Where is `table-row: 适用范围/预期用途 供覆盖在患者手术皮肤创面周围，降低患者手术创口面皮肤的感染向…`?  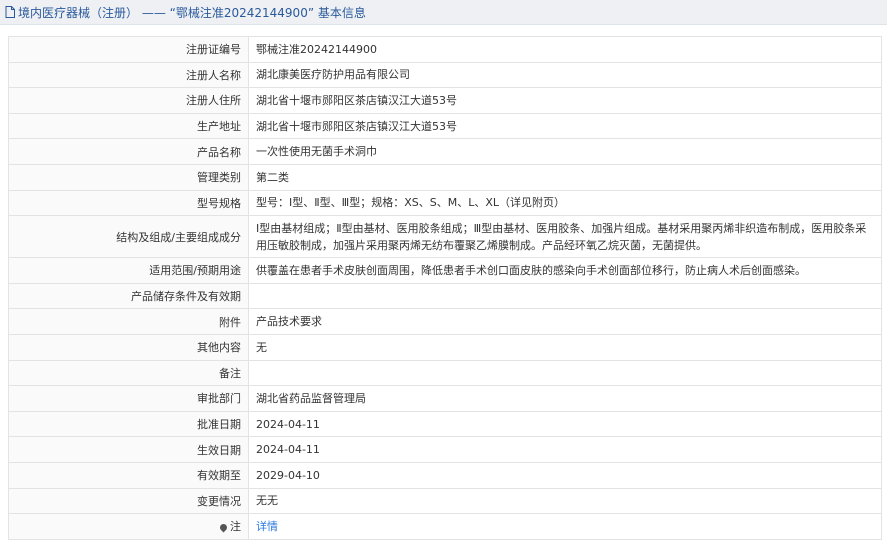
table-row: 适用范围/预期用途 供覆盖在患者手术皮肤创面周围，降低患者手术创口面皮肤的感染向… is located at coordinates (445, 270).